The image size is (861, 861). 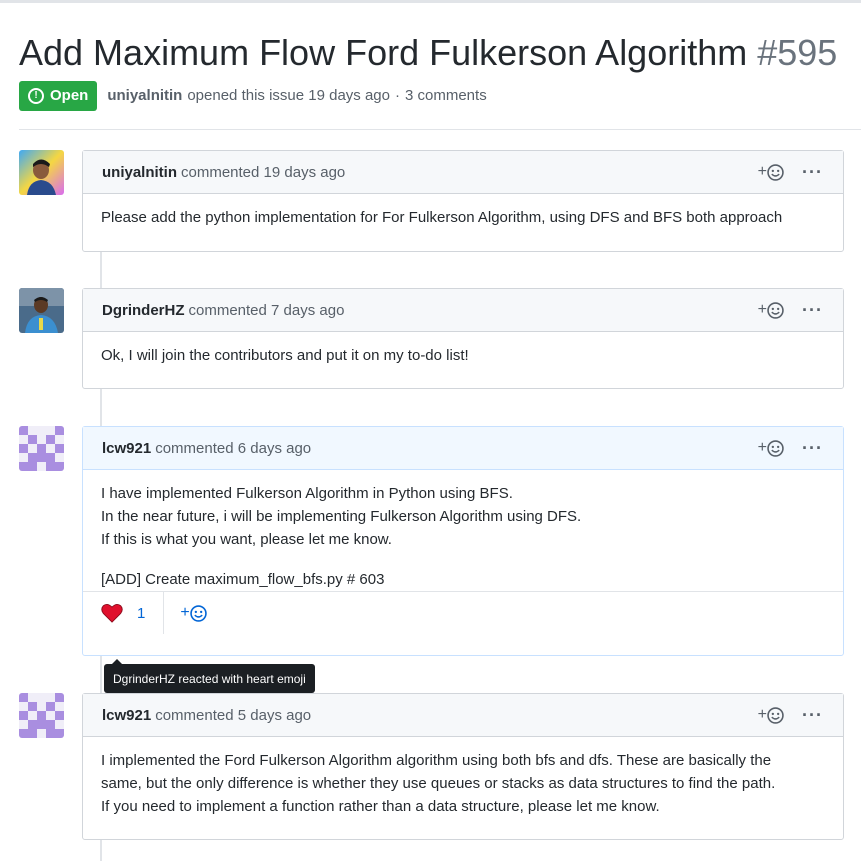 What do you see at coordinates (267, 310) in the screenshot?
I see `comment-time: commented 7 days ago` at bounding box center [267, 310].